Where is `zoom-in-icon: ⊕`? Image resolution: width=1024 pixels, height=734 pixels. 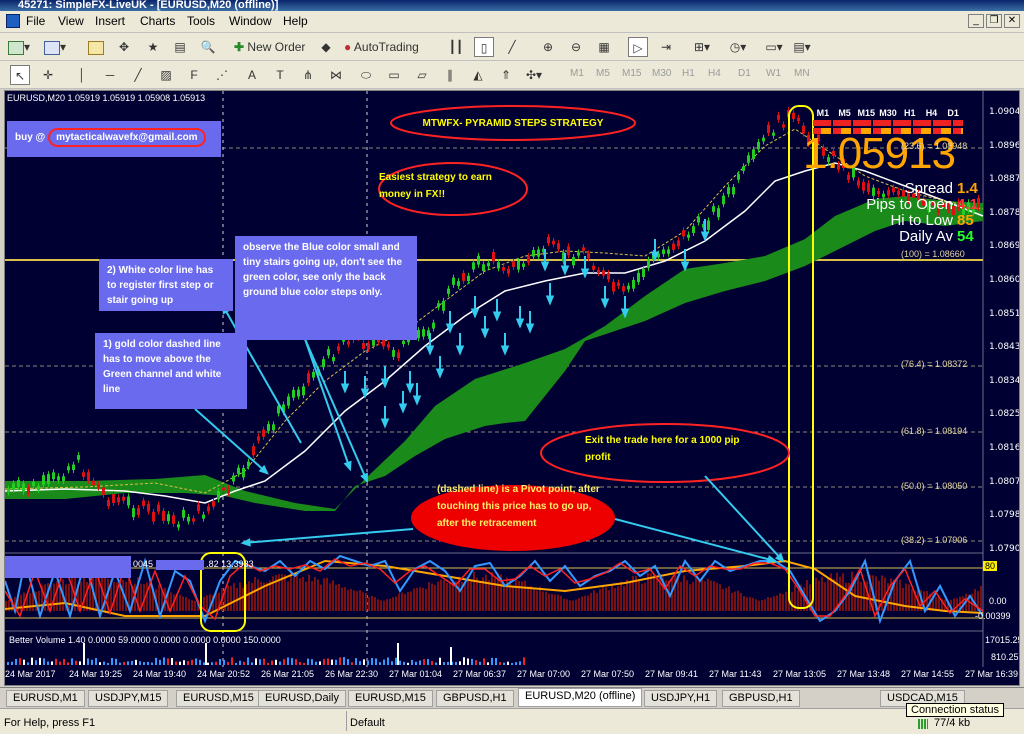
zoom-in-icon: ⊕ is located at coordinates (548, 47).